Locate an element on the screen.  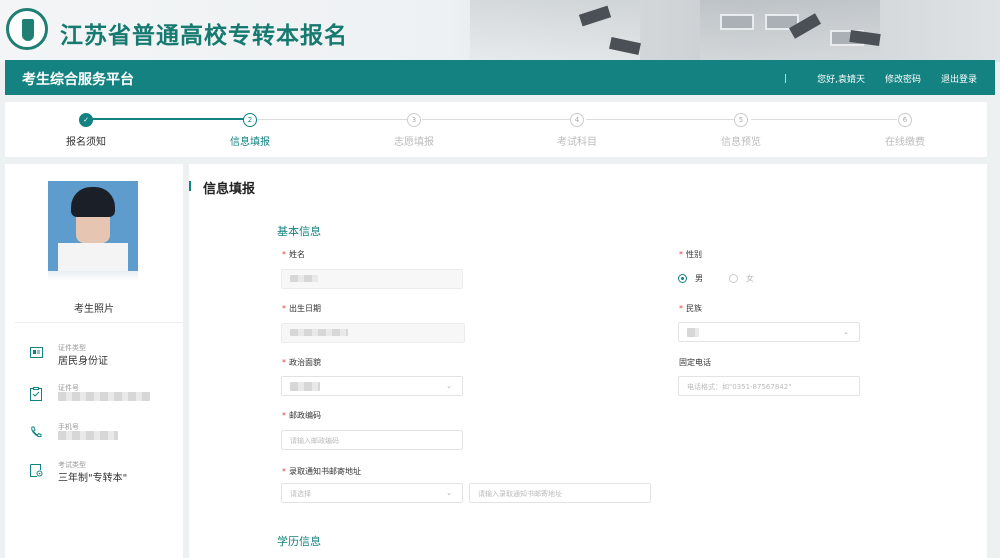
section-education-info: 学历信息 is located at coordinates (299, 541).